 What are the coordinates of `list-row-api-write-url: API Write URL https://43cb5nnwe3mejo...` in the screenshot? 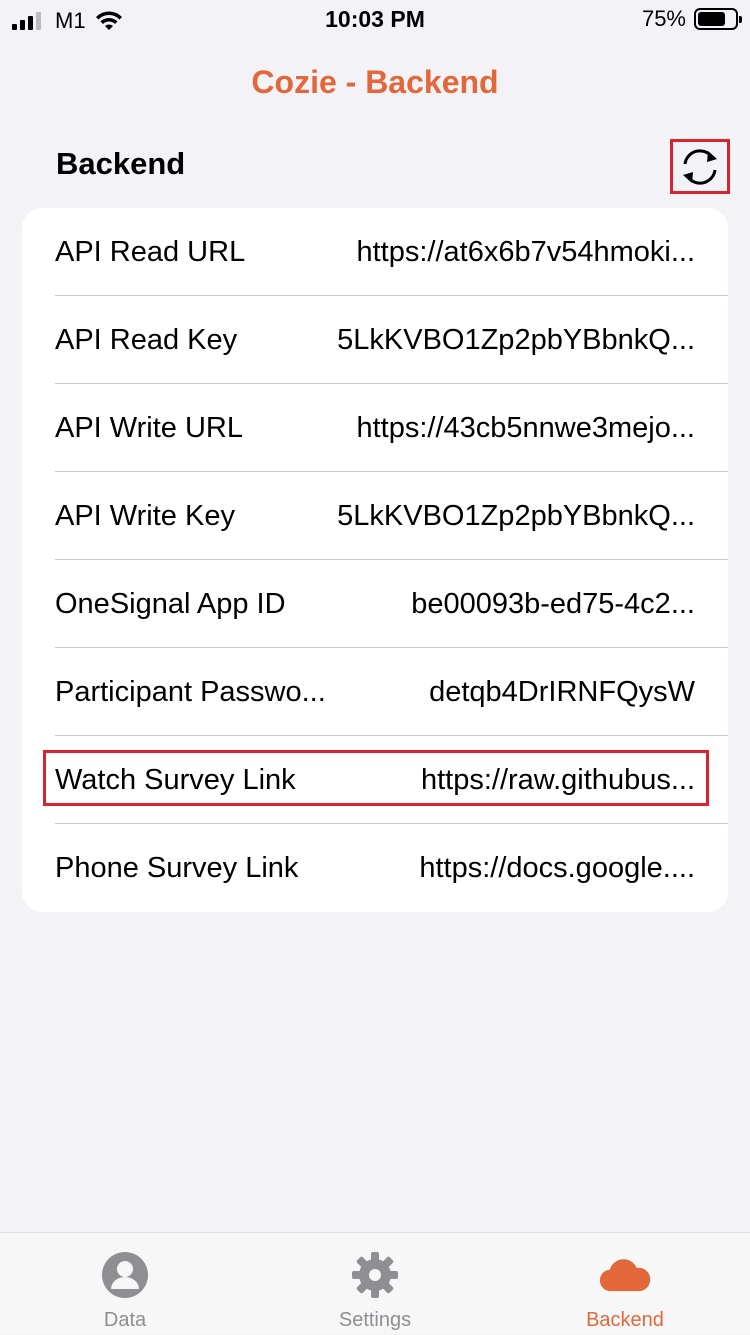 It's located at (375, 428).